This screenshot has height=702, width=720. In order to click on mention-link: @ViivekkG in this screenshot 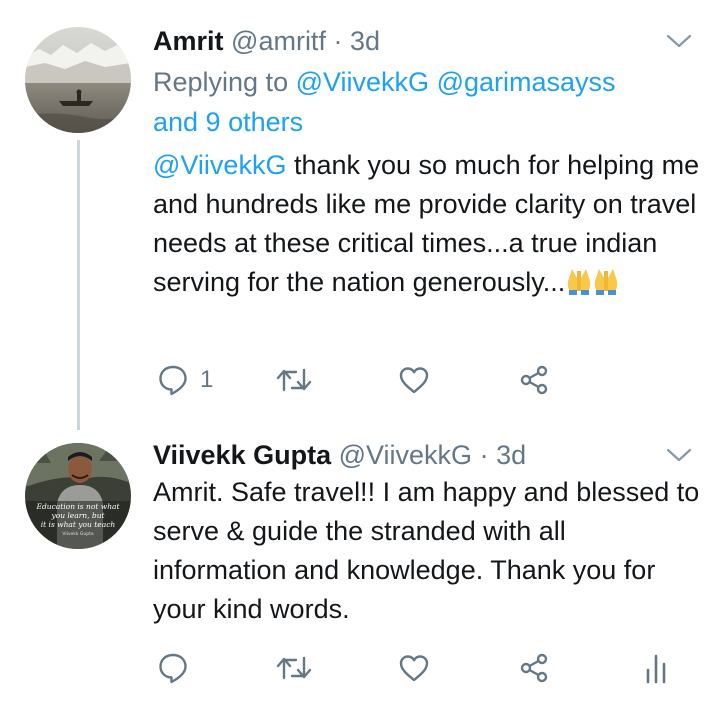, I will do `click(219, 165)`.